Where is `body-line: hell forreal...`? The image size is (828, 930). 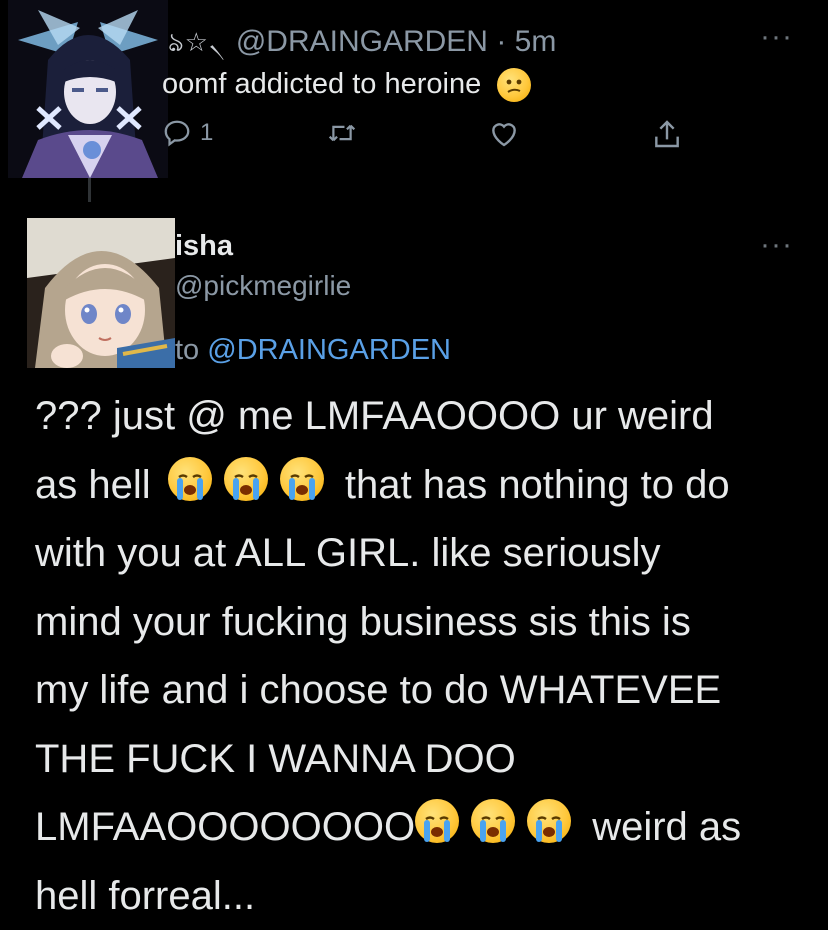
body-line: hell forreal... is located at coordinates (430, 896).